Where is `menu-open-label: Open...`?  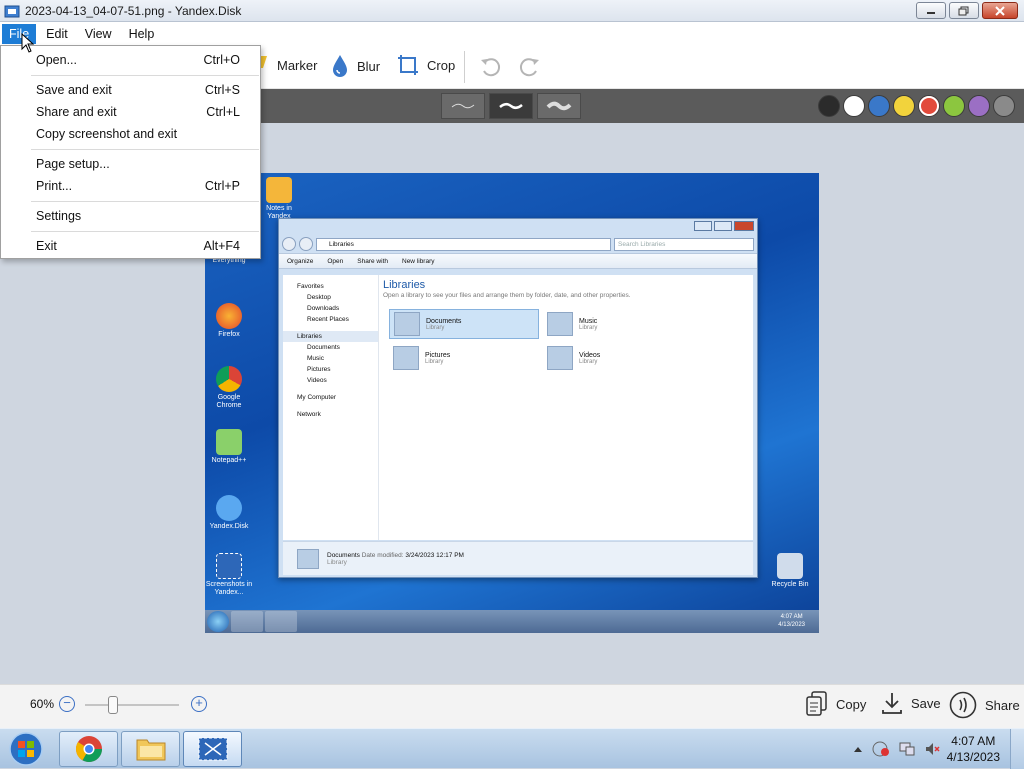 menu-open-label: Open... is located at coordinates (56, 60).